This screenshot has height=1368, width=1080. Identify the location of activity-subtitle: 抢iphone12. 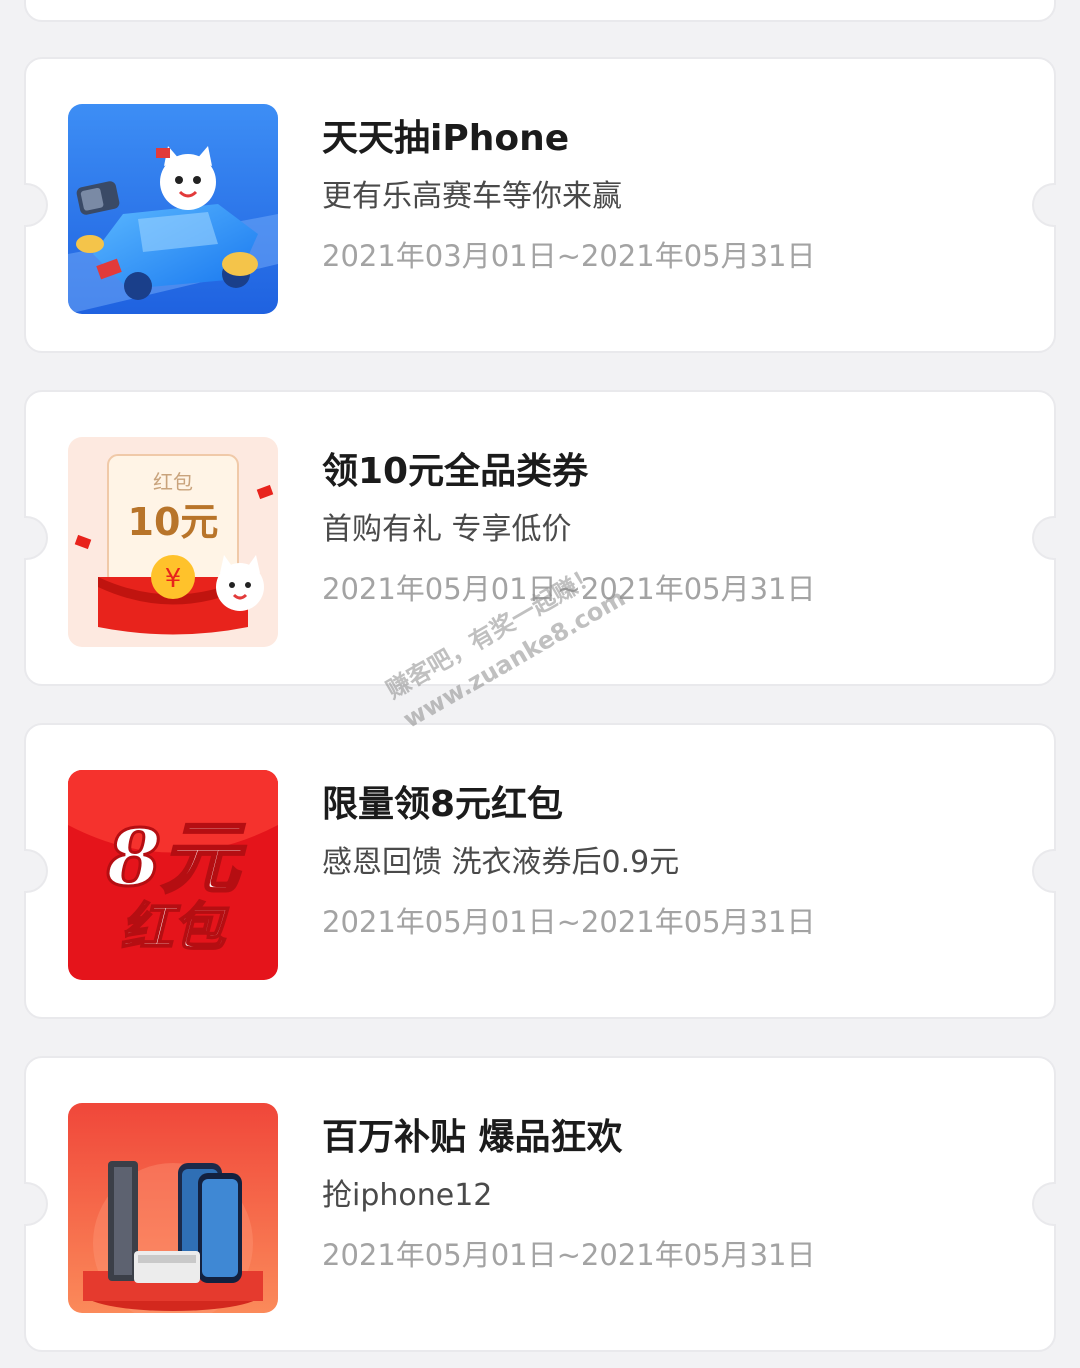
(407, 1195).